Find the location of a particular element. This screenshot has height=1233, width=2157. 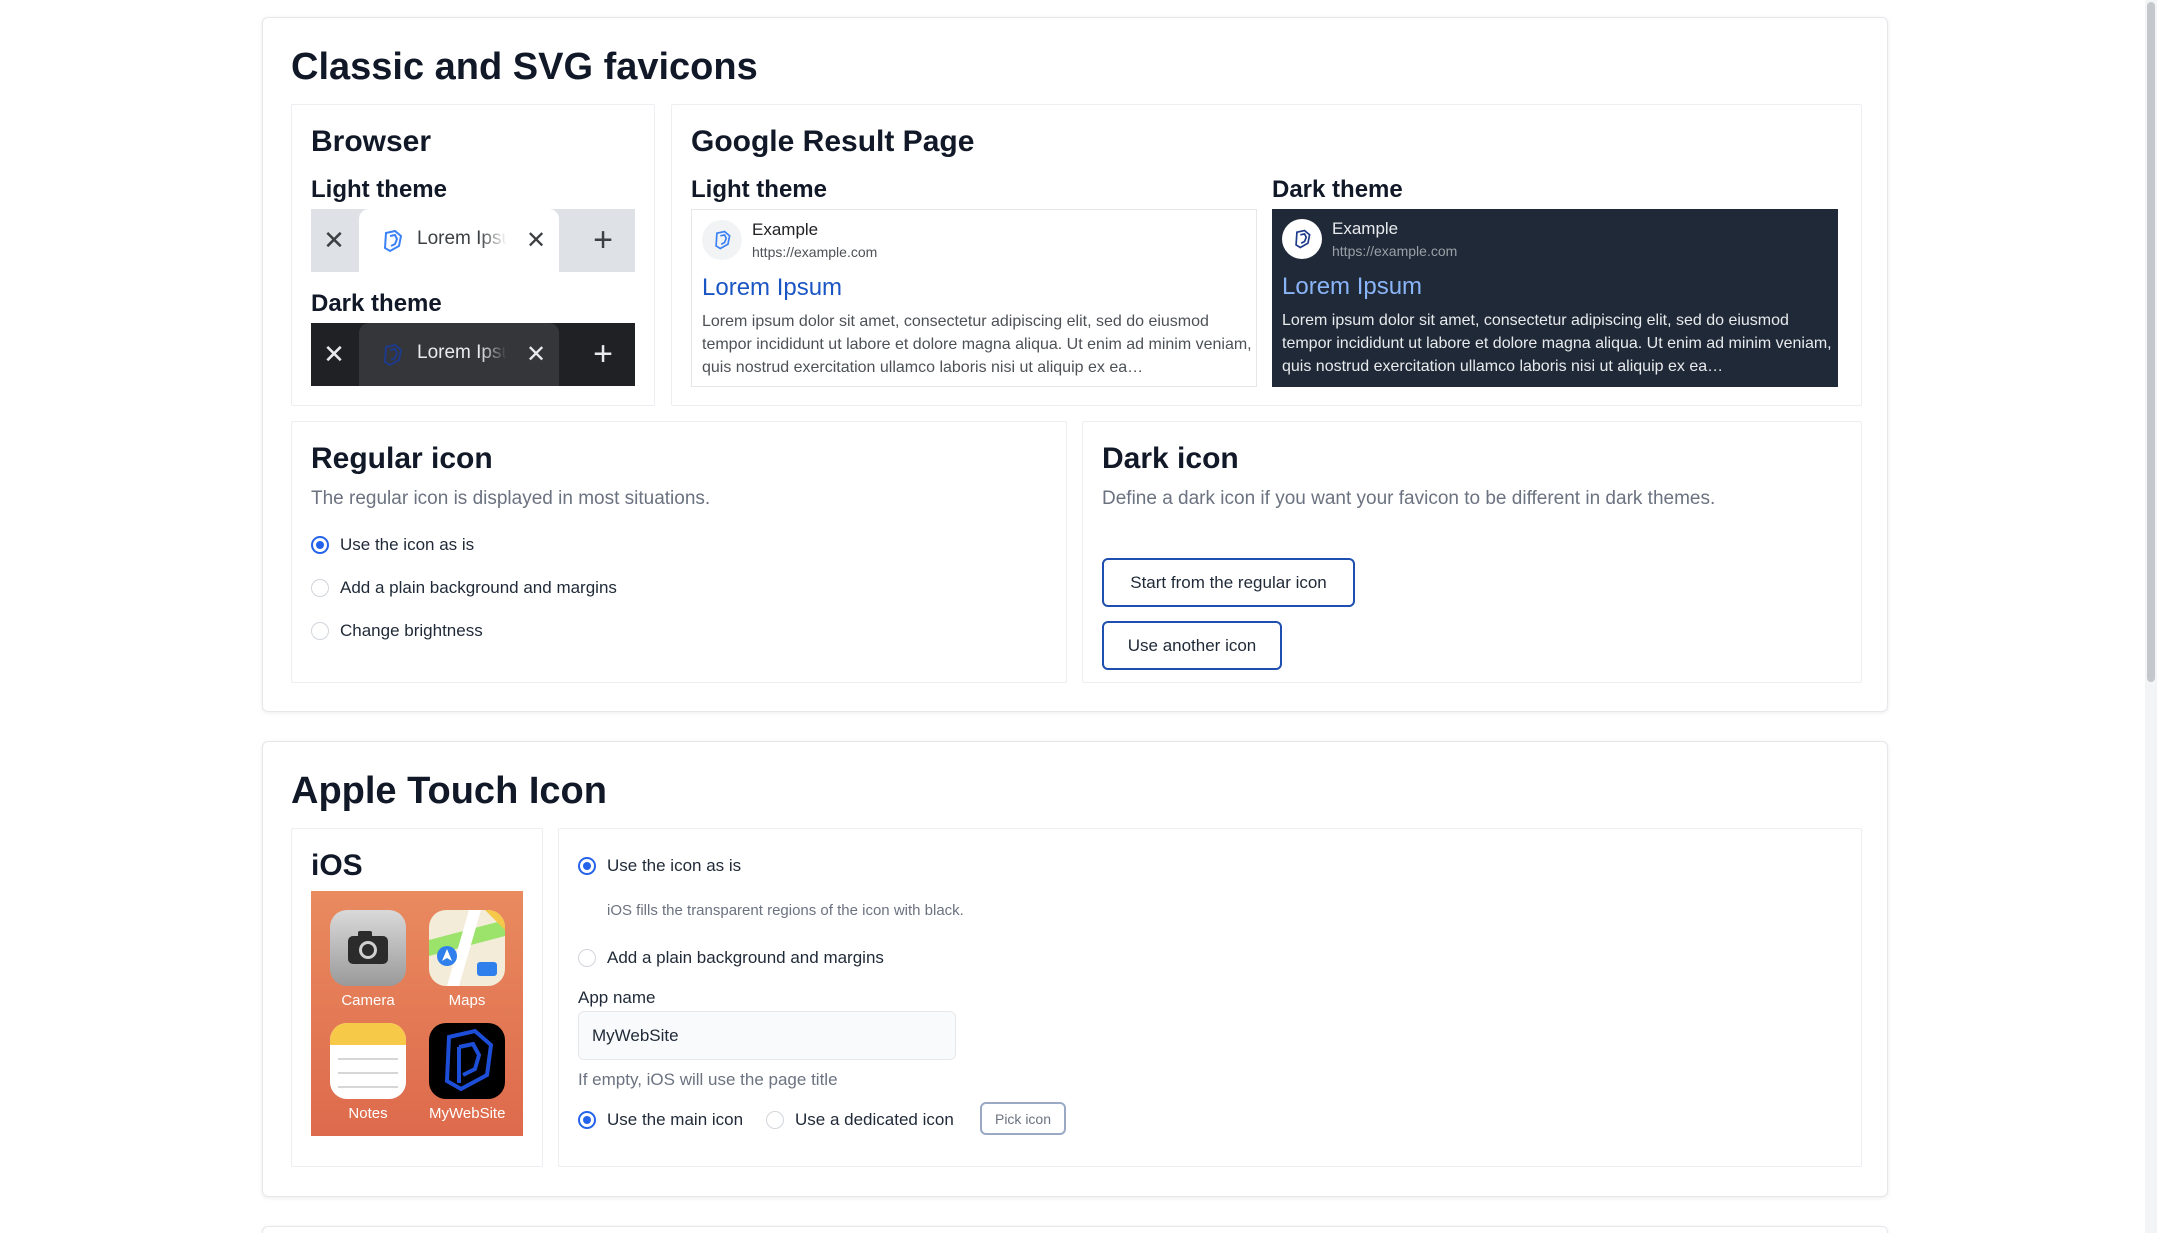

brand-app-icon is located at coordinates (467, 1061).